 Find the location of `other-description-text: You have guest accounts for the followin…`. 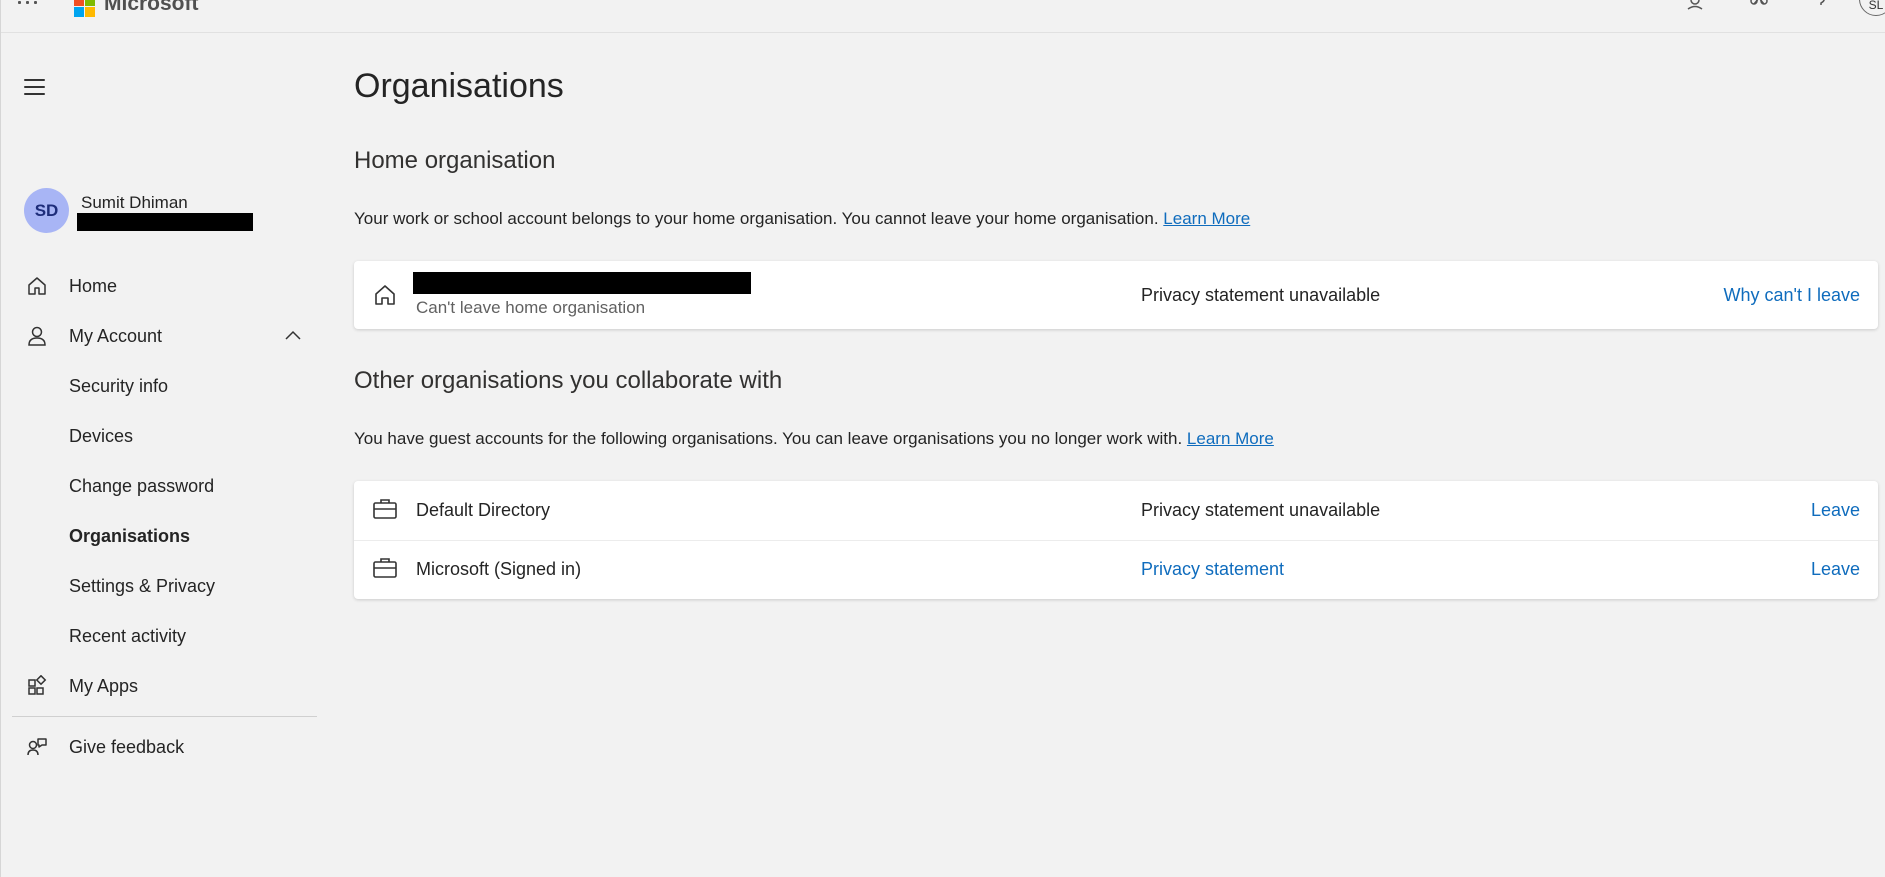

other-description-text: You have guest accounts for the followin… is located at coordinates (768, 438).